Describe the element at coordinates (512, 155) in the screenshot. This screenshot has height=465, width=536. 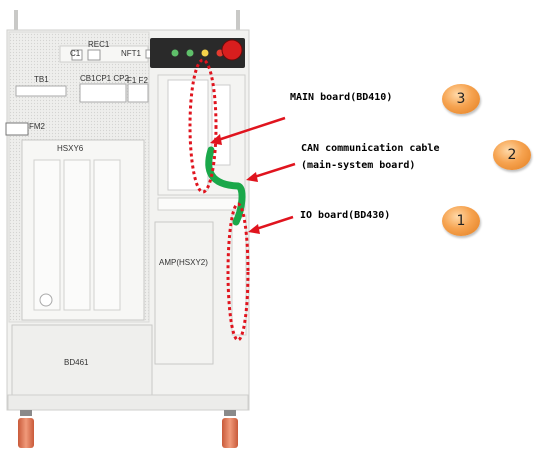
I see `callout-badge-2: 2` at that location.